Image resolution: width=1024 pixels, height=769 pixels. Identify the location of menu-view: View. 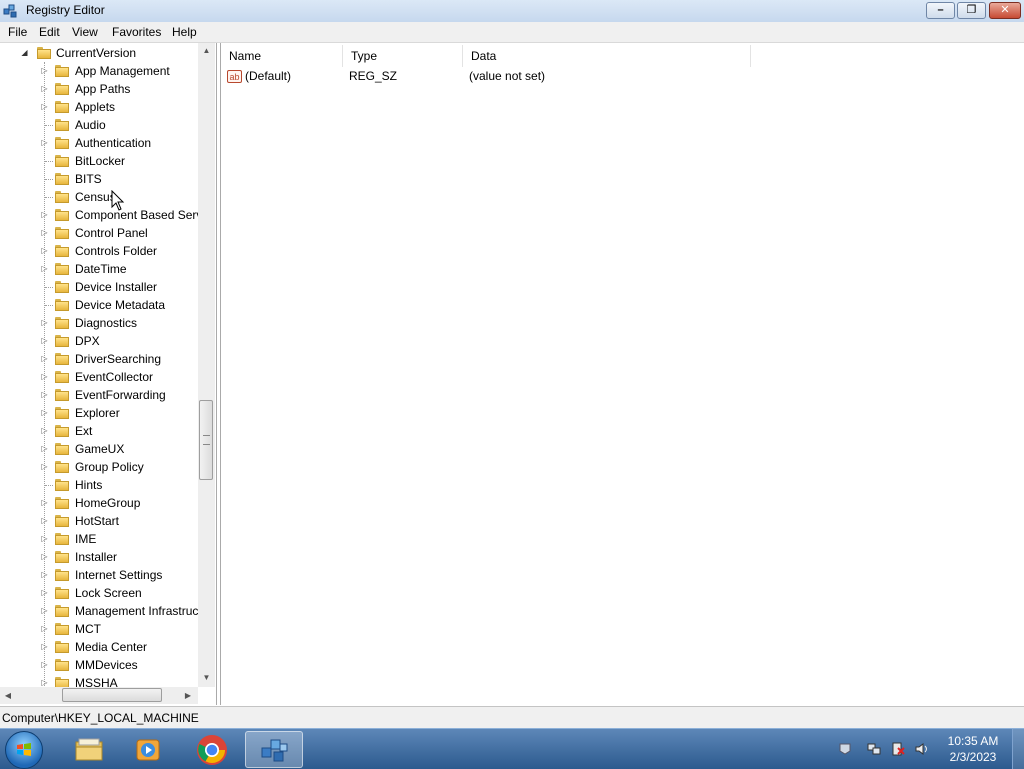
(85, 32).